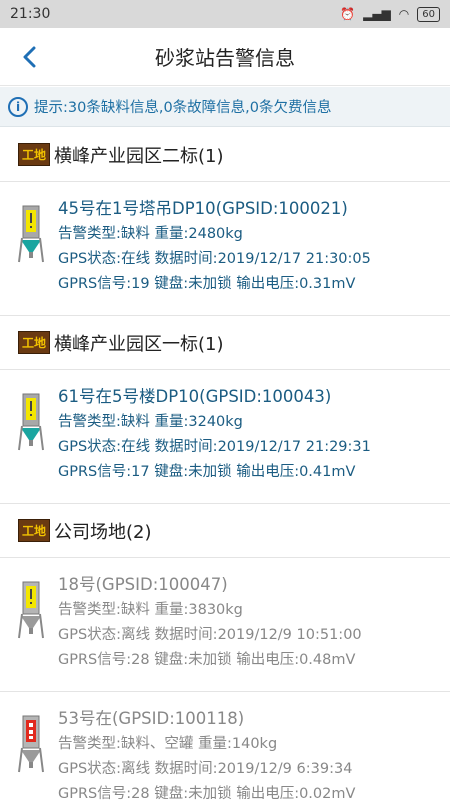  What do you see at coordinates (207, 660) in the screenshot?
I see `gprs-signal: GPRS信号:28 键盘:未加锁 输出电压:0.48mV` at bounding box center [207, 660].